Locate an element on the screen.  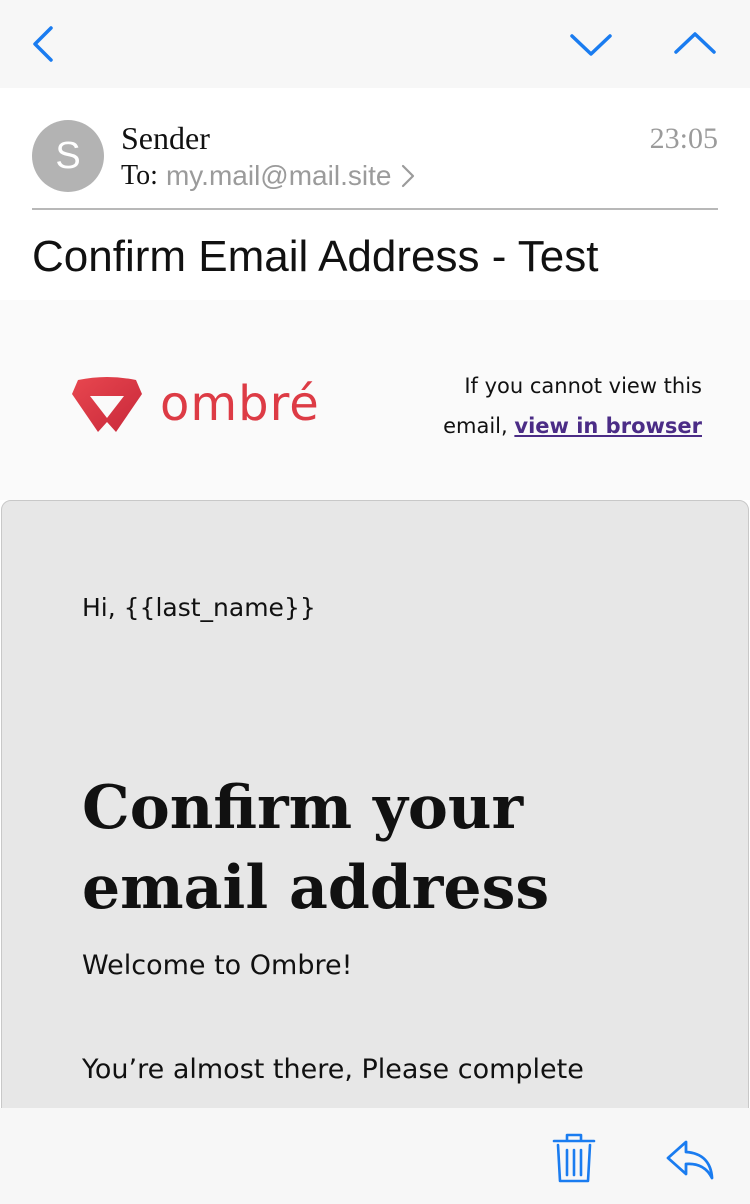
chevron-left-icon is located at coordinates (43, 44).